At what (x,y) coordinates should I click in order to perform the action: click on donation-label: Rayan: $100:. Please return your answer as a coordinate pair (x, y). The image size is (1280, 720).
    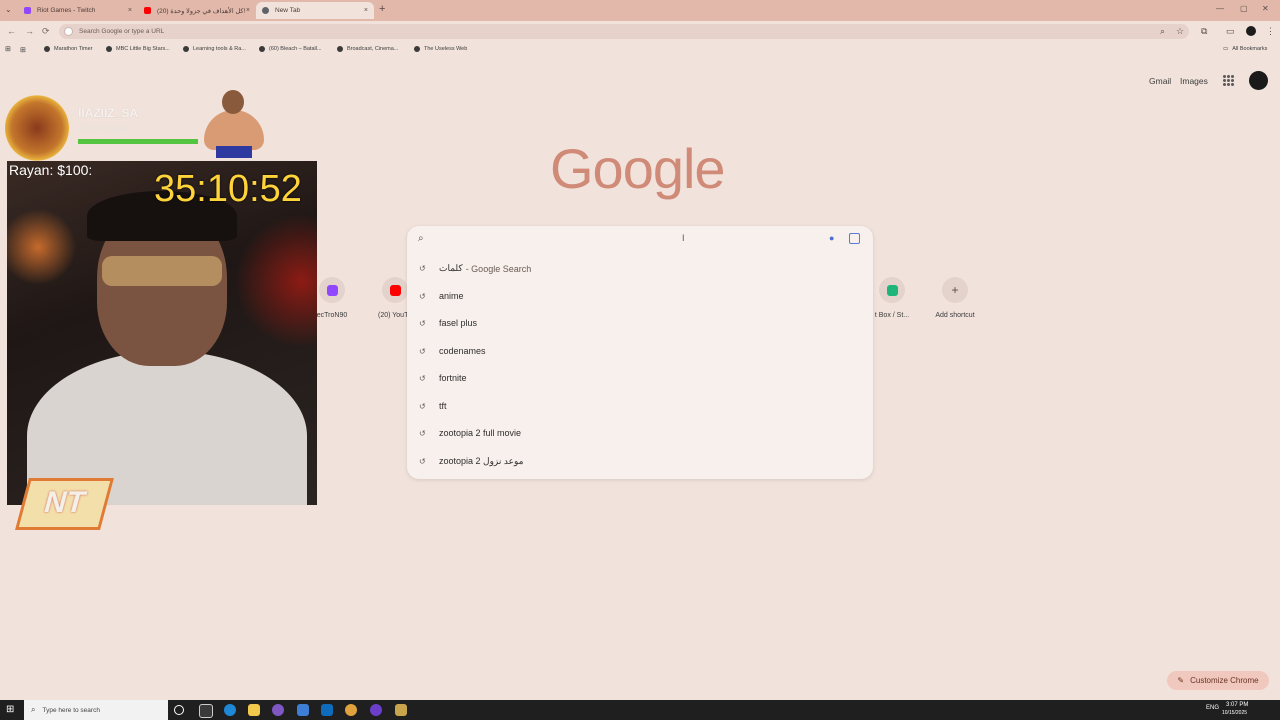
    Looking at the image, I should click on (51, 170).